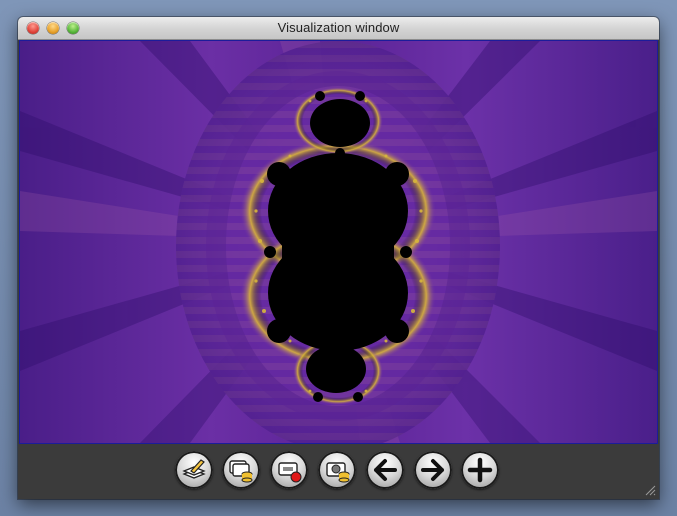 This screenshot has height=516, width=677. I want to click on forward-arrow-icon, so click(433, 470).